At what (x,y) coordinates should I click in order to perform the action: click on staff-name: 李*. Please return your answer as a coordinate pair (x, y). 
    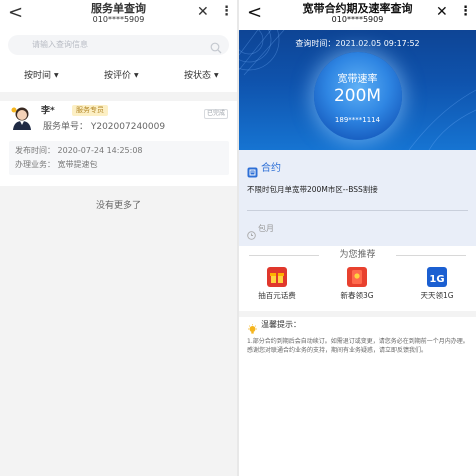
    Looking at the image, I should click on (48, 111).